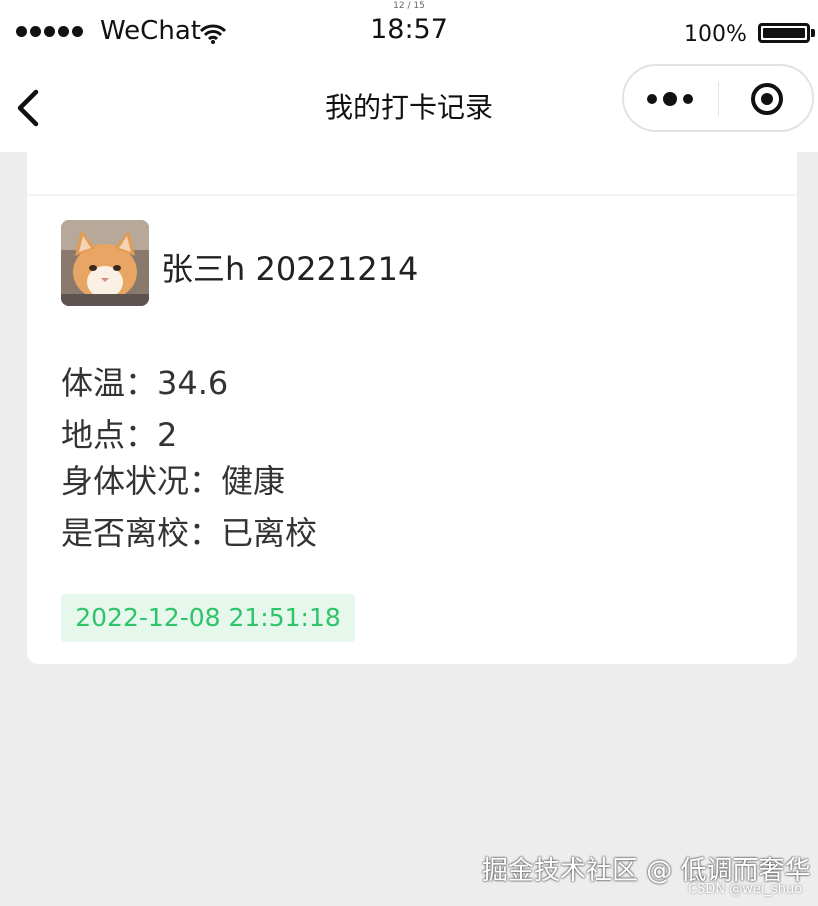 This screenshot has height=906, width=818. Describe the element at coordinates (173, 481) in the screenshot. I see `health-status-field: 身体状况：健康` at that location.